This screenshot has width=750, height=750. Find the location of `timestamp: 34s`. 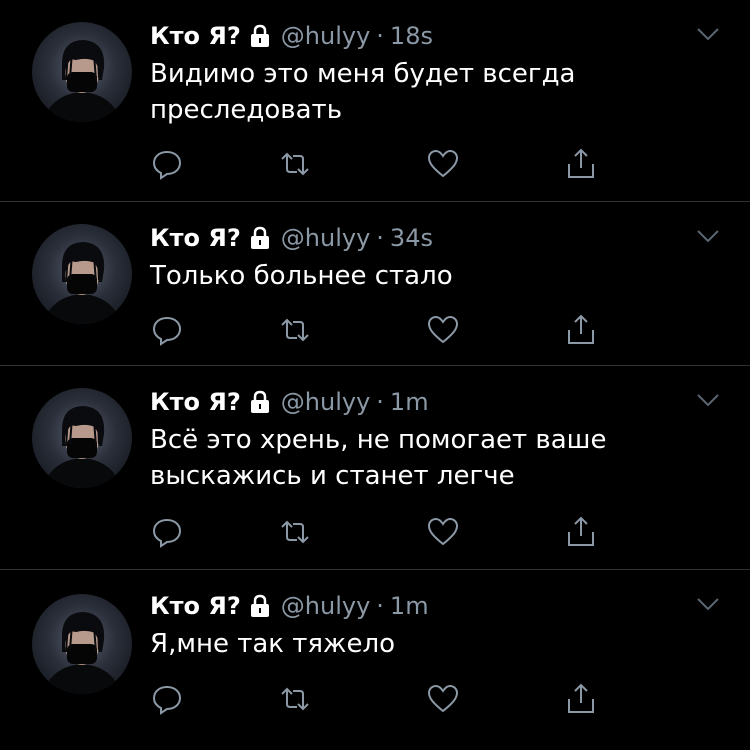

timestamp: 34s is located at coordinates (411, 238).